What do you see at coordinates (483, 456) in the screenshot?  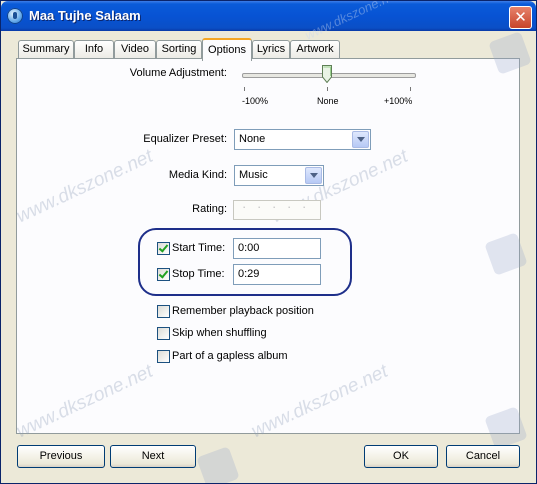 I see `cancel-button: Cancel` at bounding box center [483, 456].